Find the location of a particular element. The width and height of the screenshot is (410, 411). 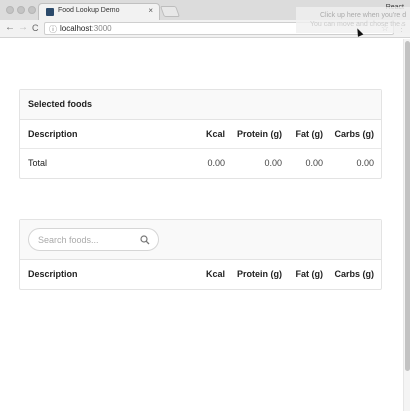

browser-tab: Food Lookup Demo × is located at coordinates (99, 11).